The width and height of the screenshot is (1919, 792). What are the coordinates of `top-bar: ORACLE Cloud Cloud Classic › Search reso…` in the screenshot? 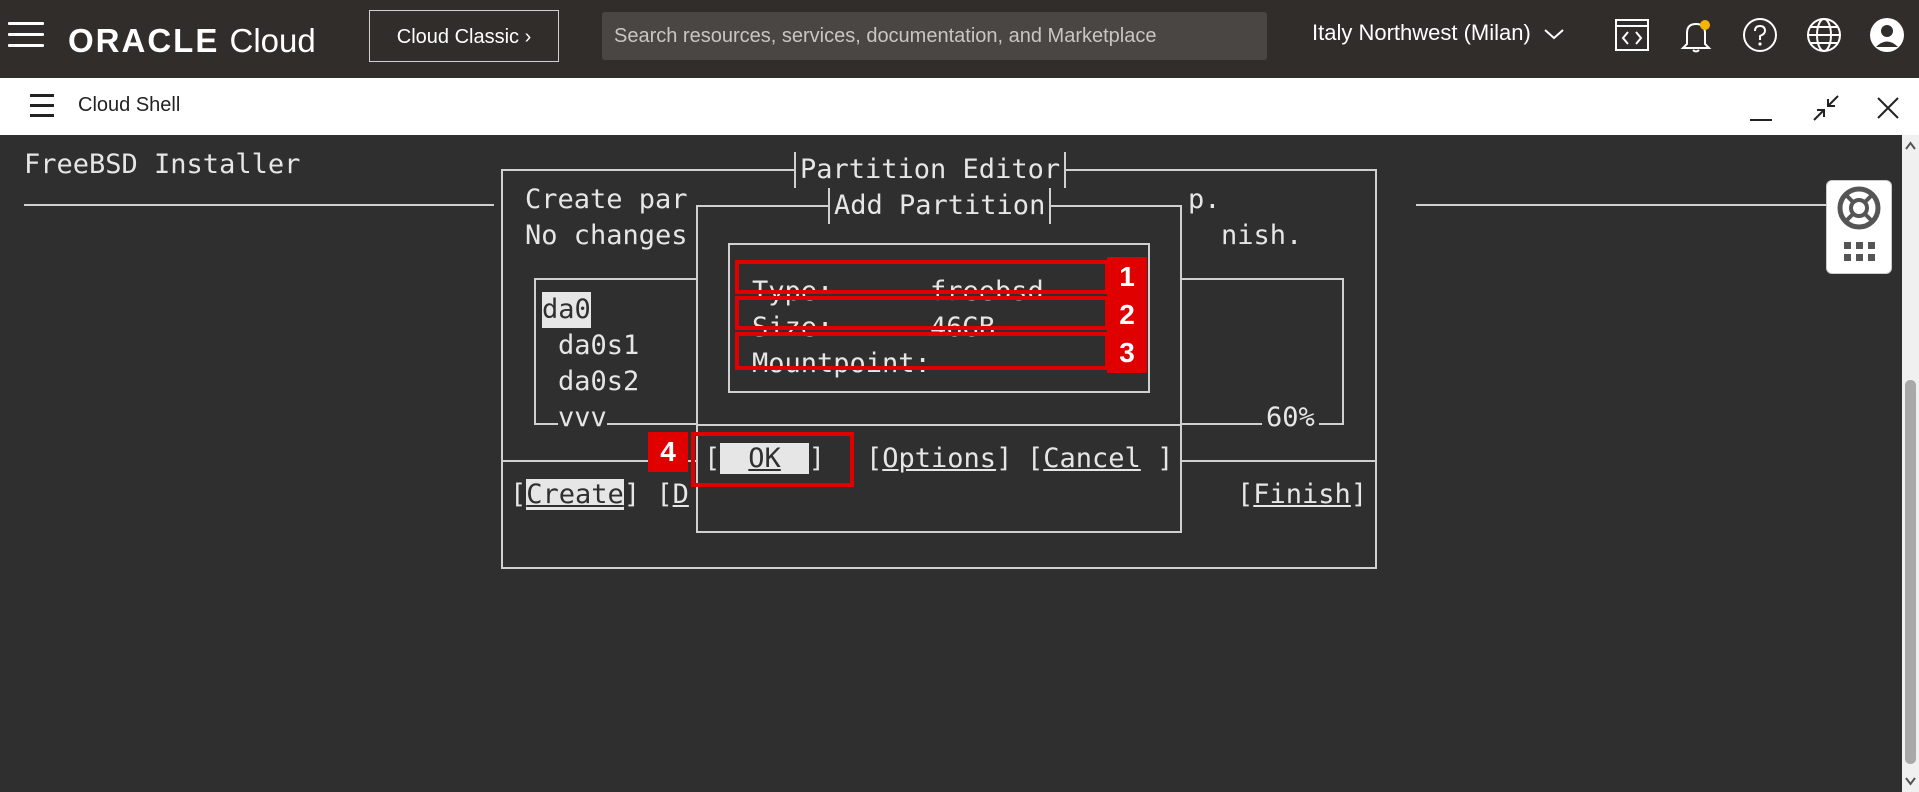 It's located at (959, 39).